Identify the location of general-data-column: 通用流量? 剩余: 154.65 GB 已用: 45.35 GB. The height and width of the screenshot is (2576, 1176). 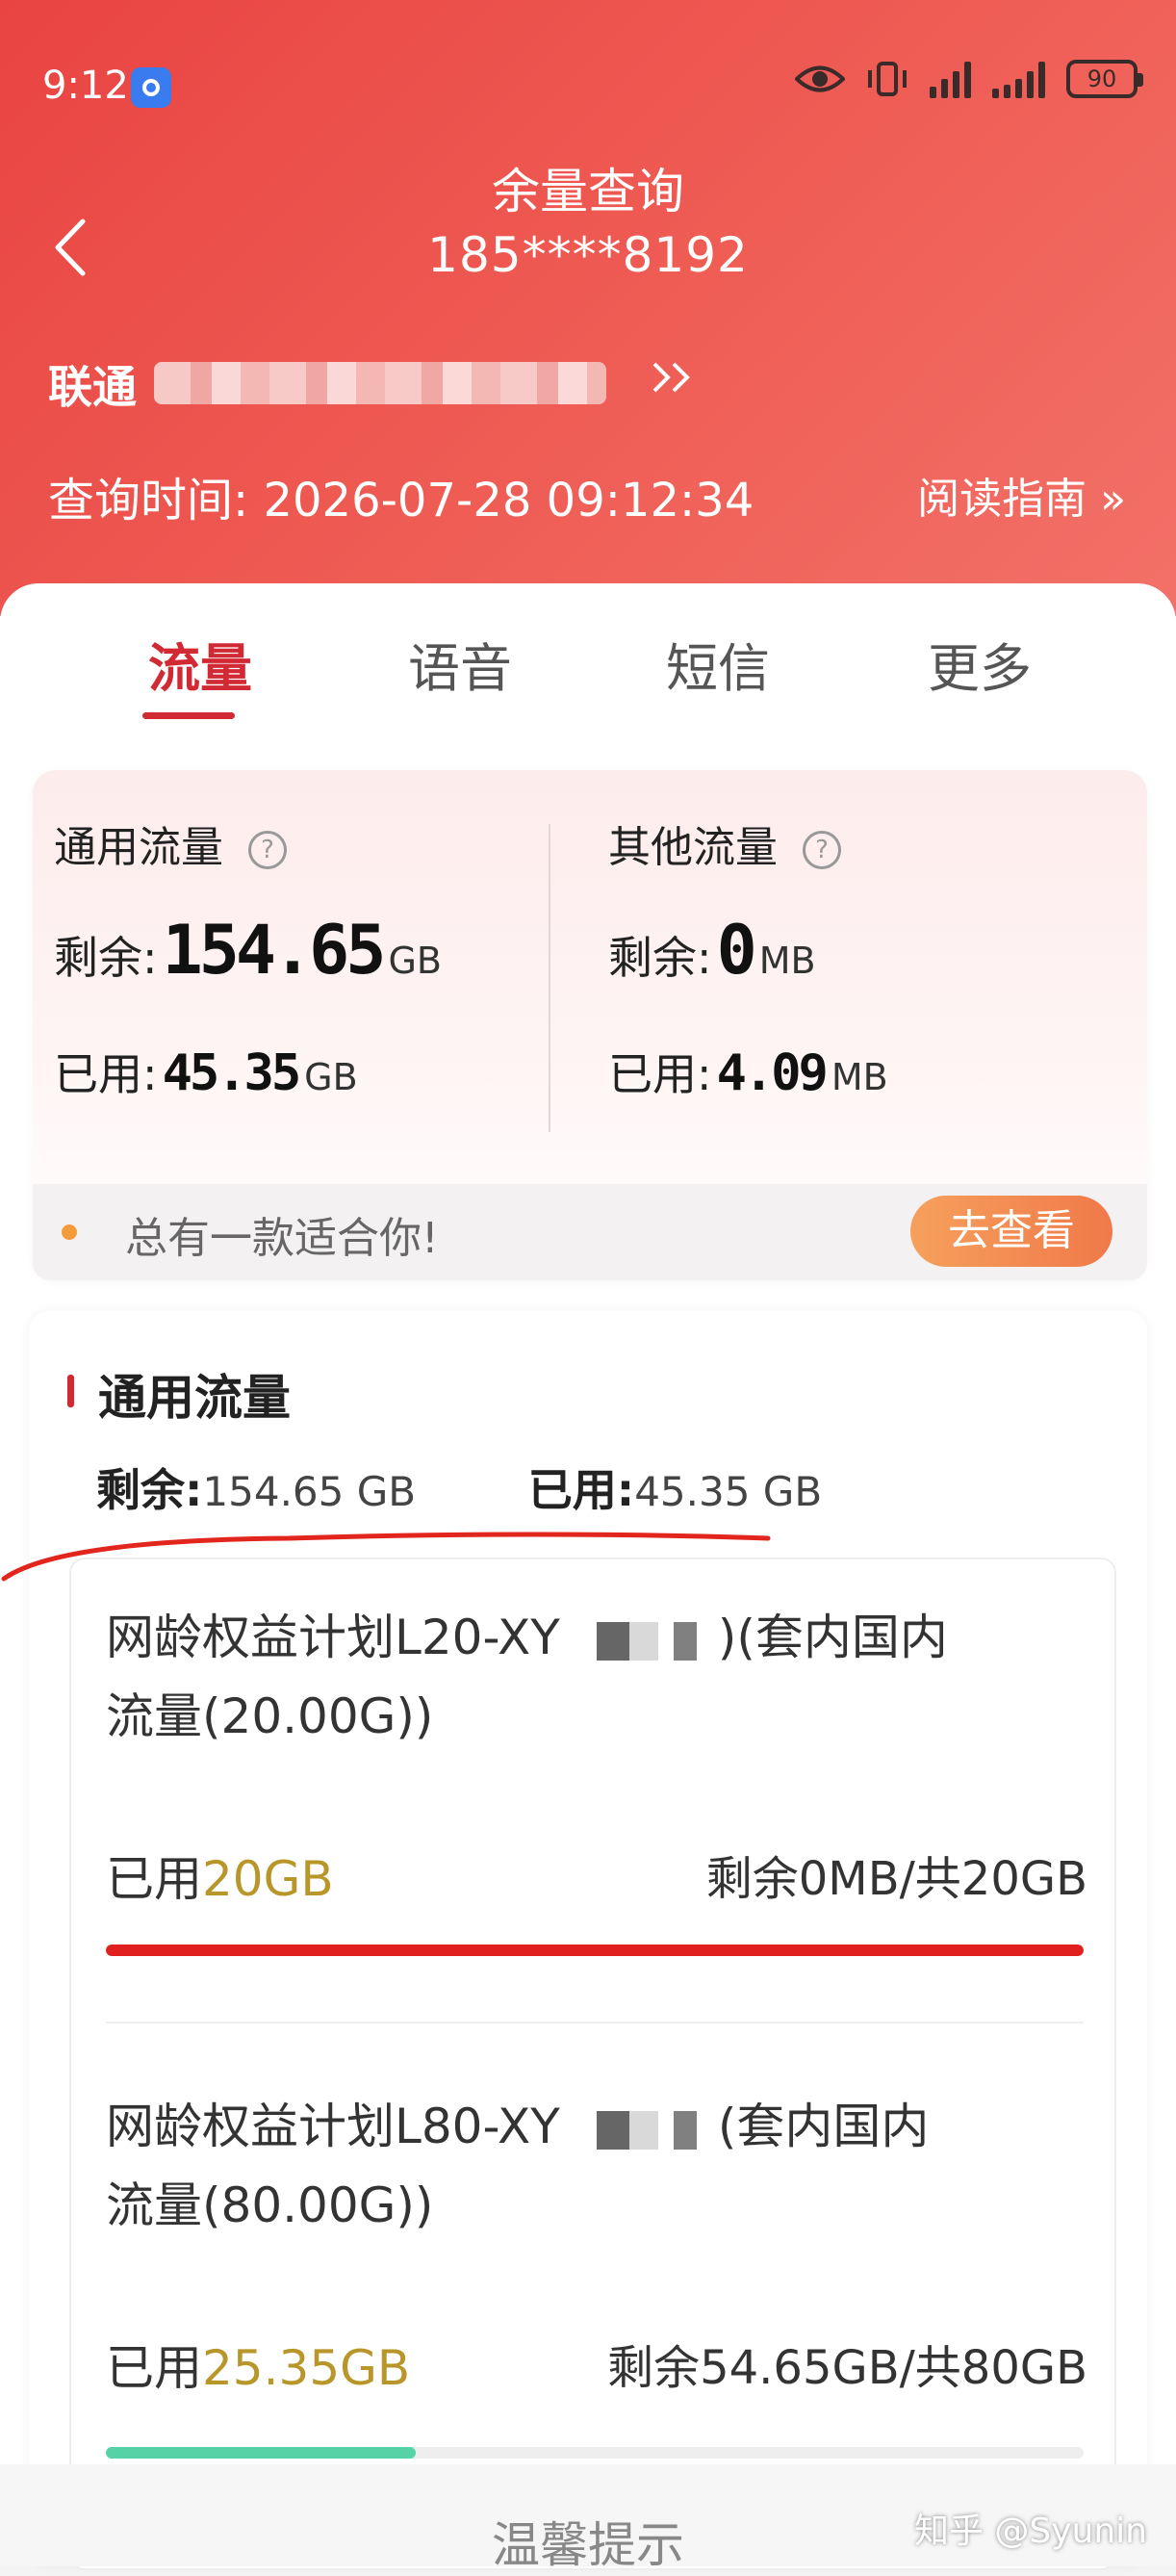
(291, 977).